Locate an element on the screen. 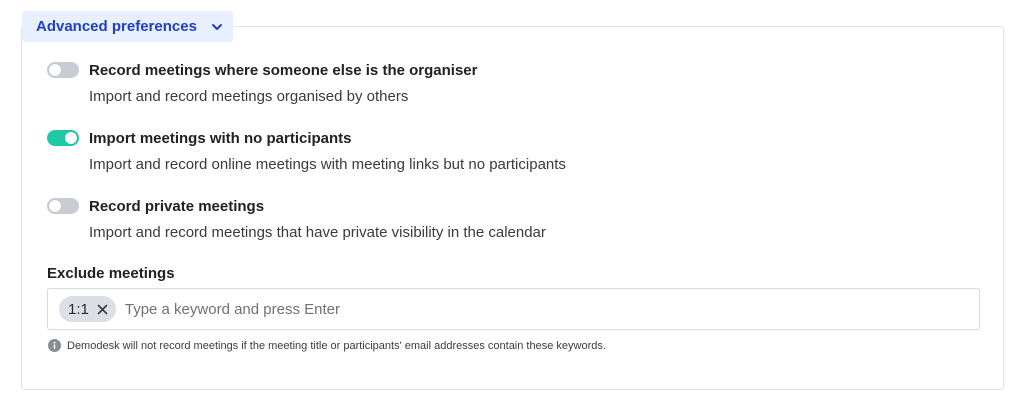 Image resolution: width=1035 pixels, height=408 pixels. exclude-keywords-field: 1:1 is located at coordinates (513, 309).